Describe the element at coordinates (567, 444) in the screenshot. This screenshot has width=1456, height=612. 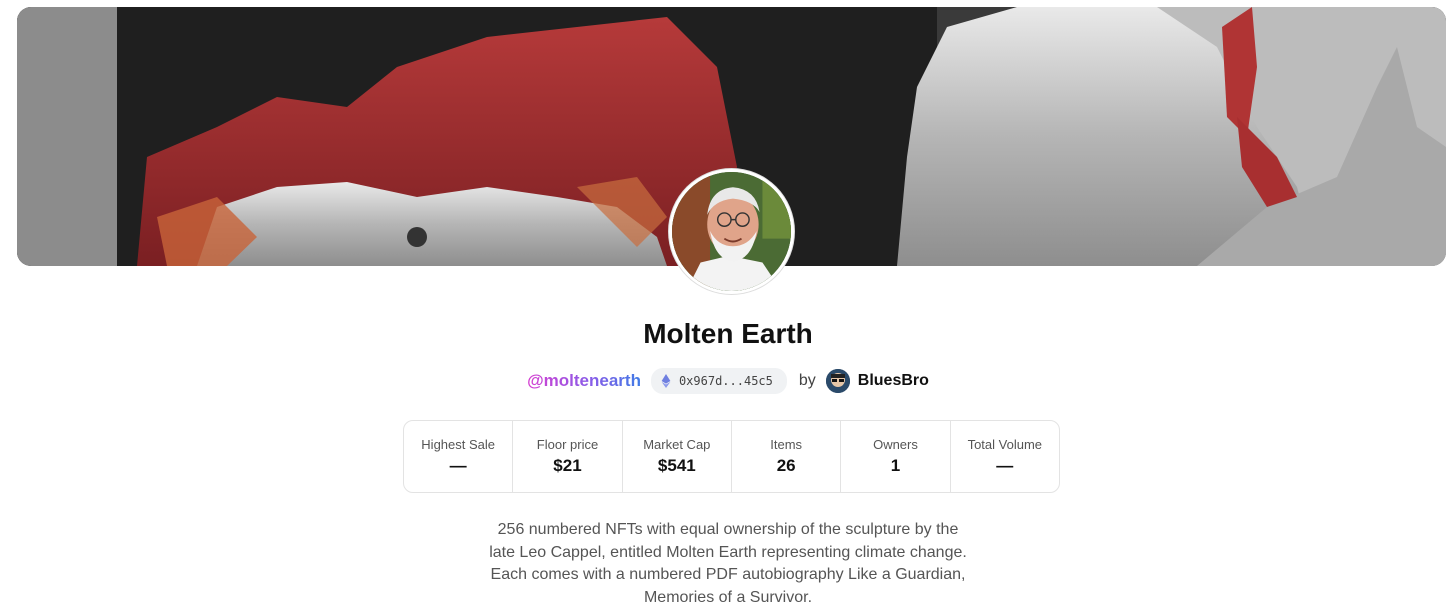
I see `stat-label: Floor price` at that location.